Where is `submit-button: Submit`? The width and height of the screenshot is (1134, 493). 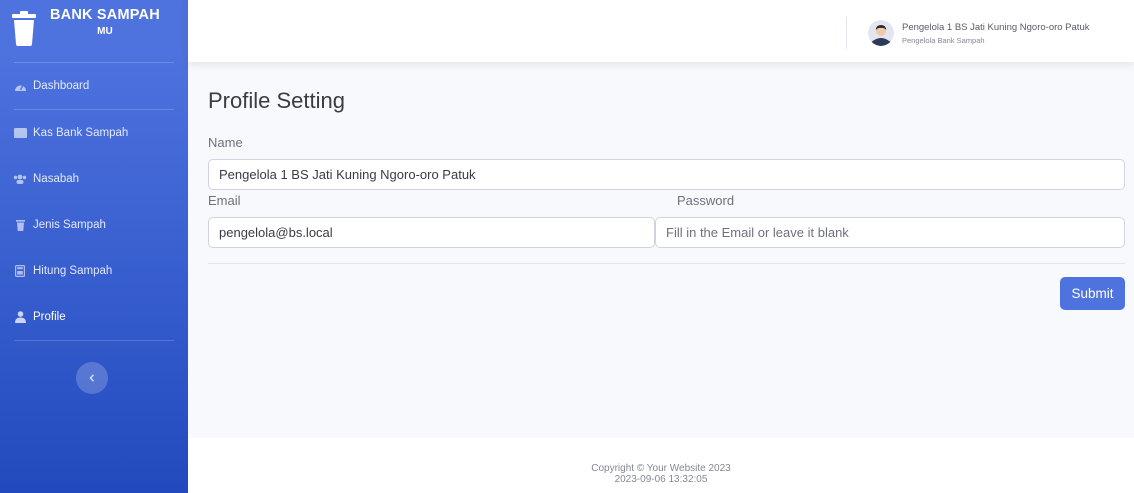 submit-button: Submit is located at coordinates (1092, 293).